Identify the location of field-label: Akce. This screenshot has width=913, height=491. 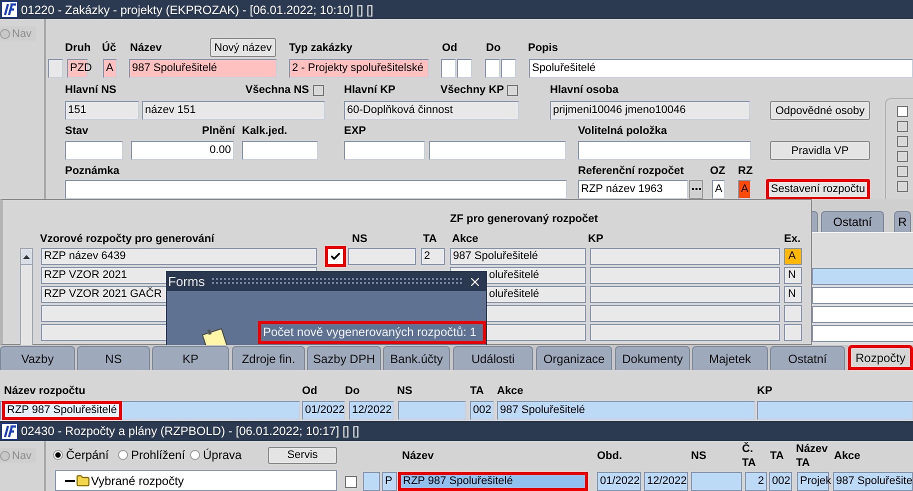
(510, 391).